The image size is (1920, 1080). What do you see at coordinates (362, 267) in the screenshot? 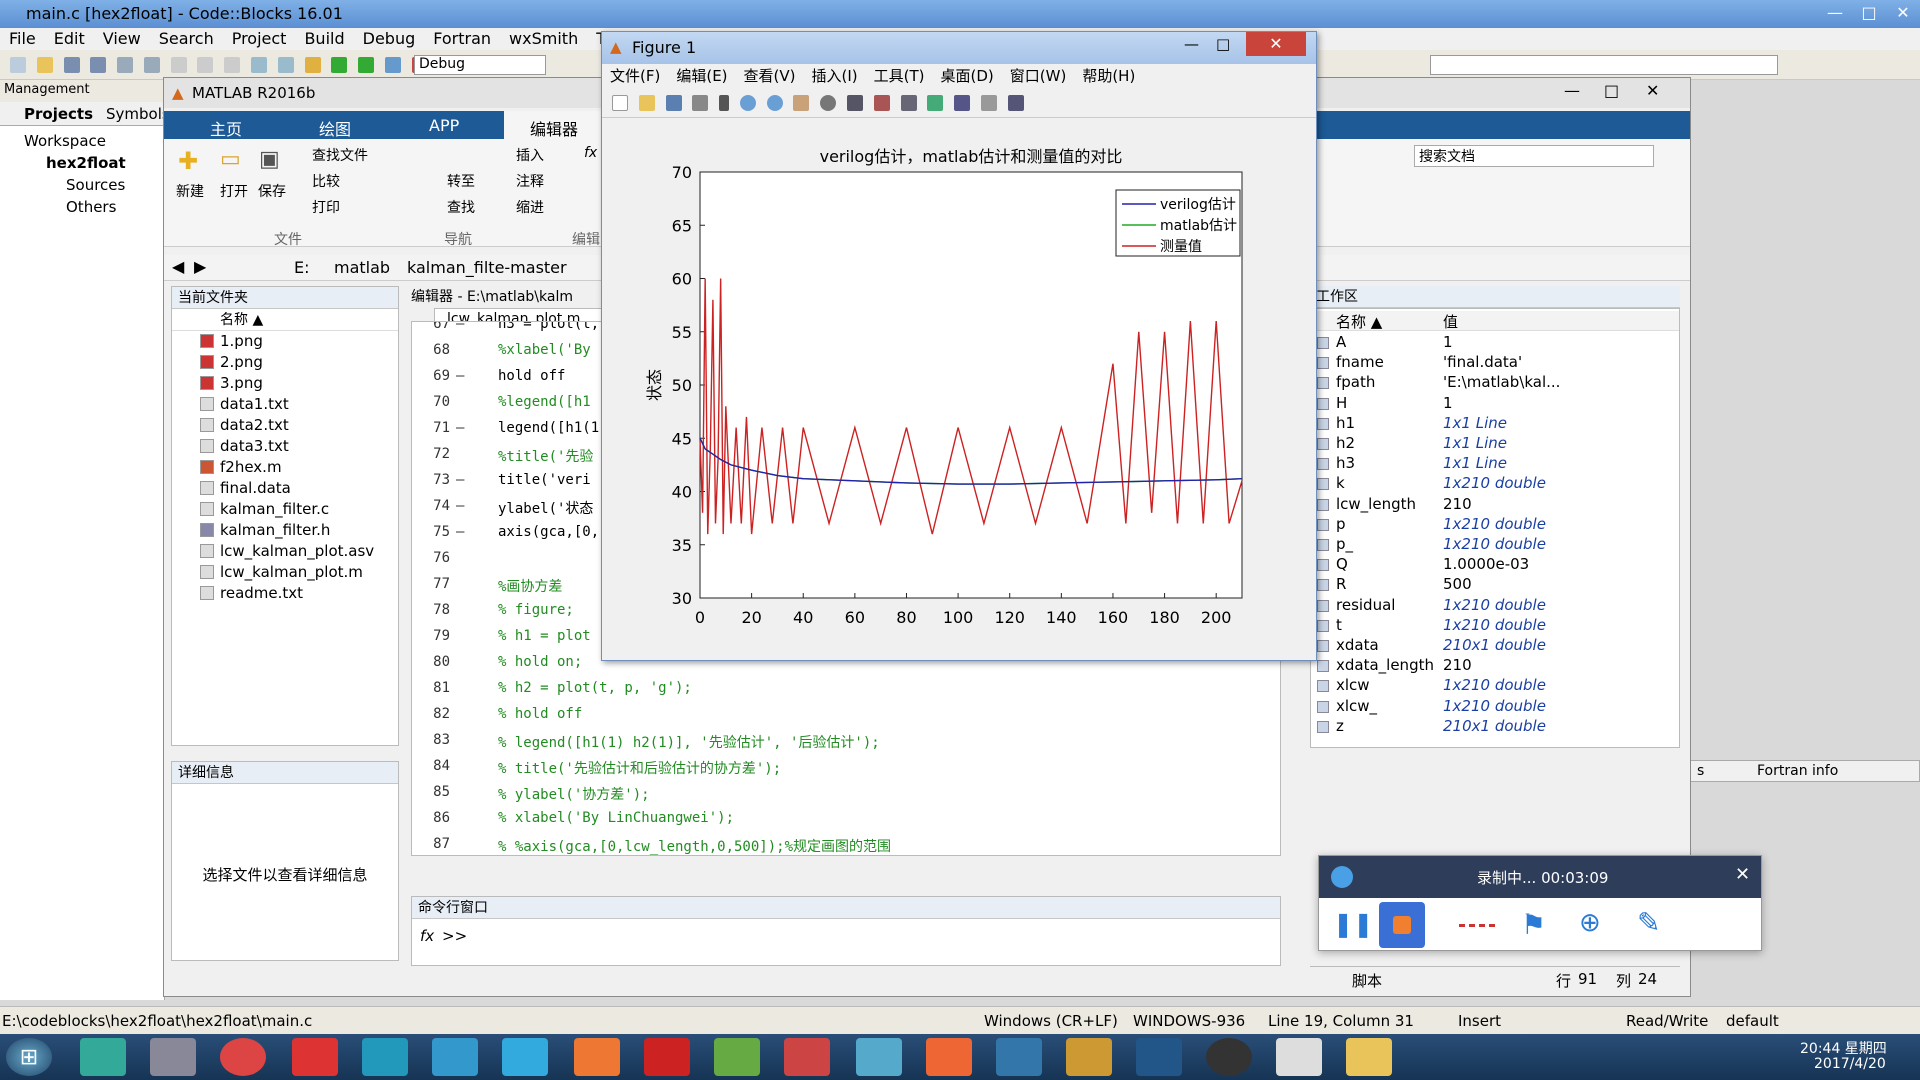
I see `path-matlab: matlab` at bounding box center [362, 267].